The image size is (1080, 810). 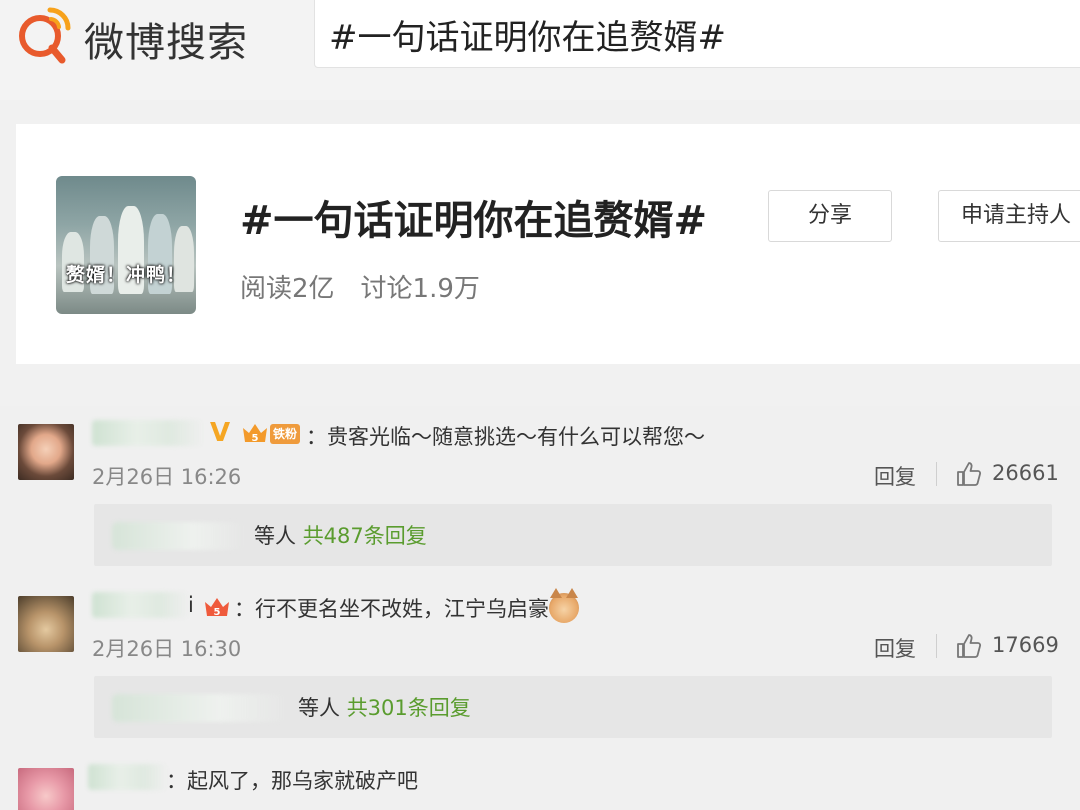 What do you see at coordinates (409, 708) in the screenshot?
I see `reply-total-link: 共301条回复` at bounding box center [409, 708].